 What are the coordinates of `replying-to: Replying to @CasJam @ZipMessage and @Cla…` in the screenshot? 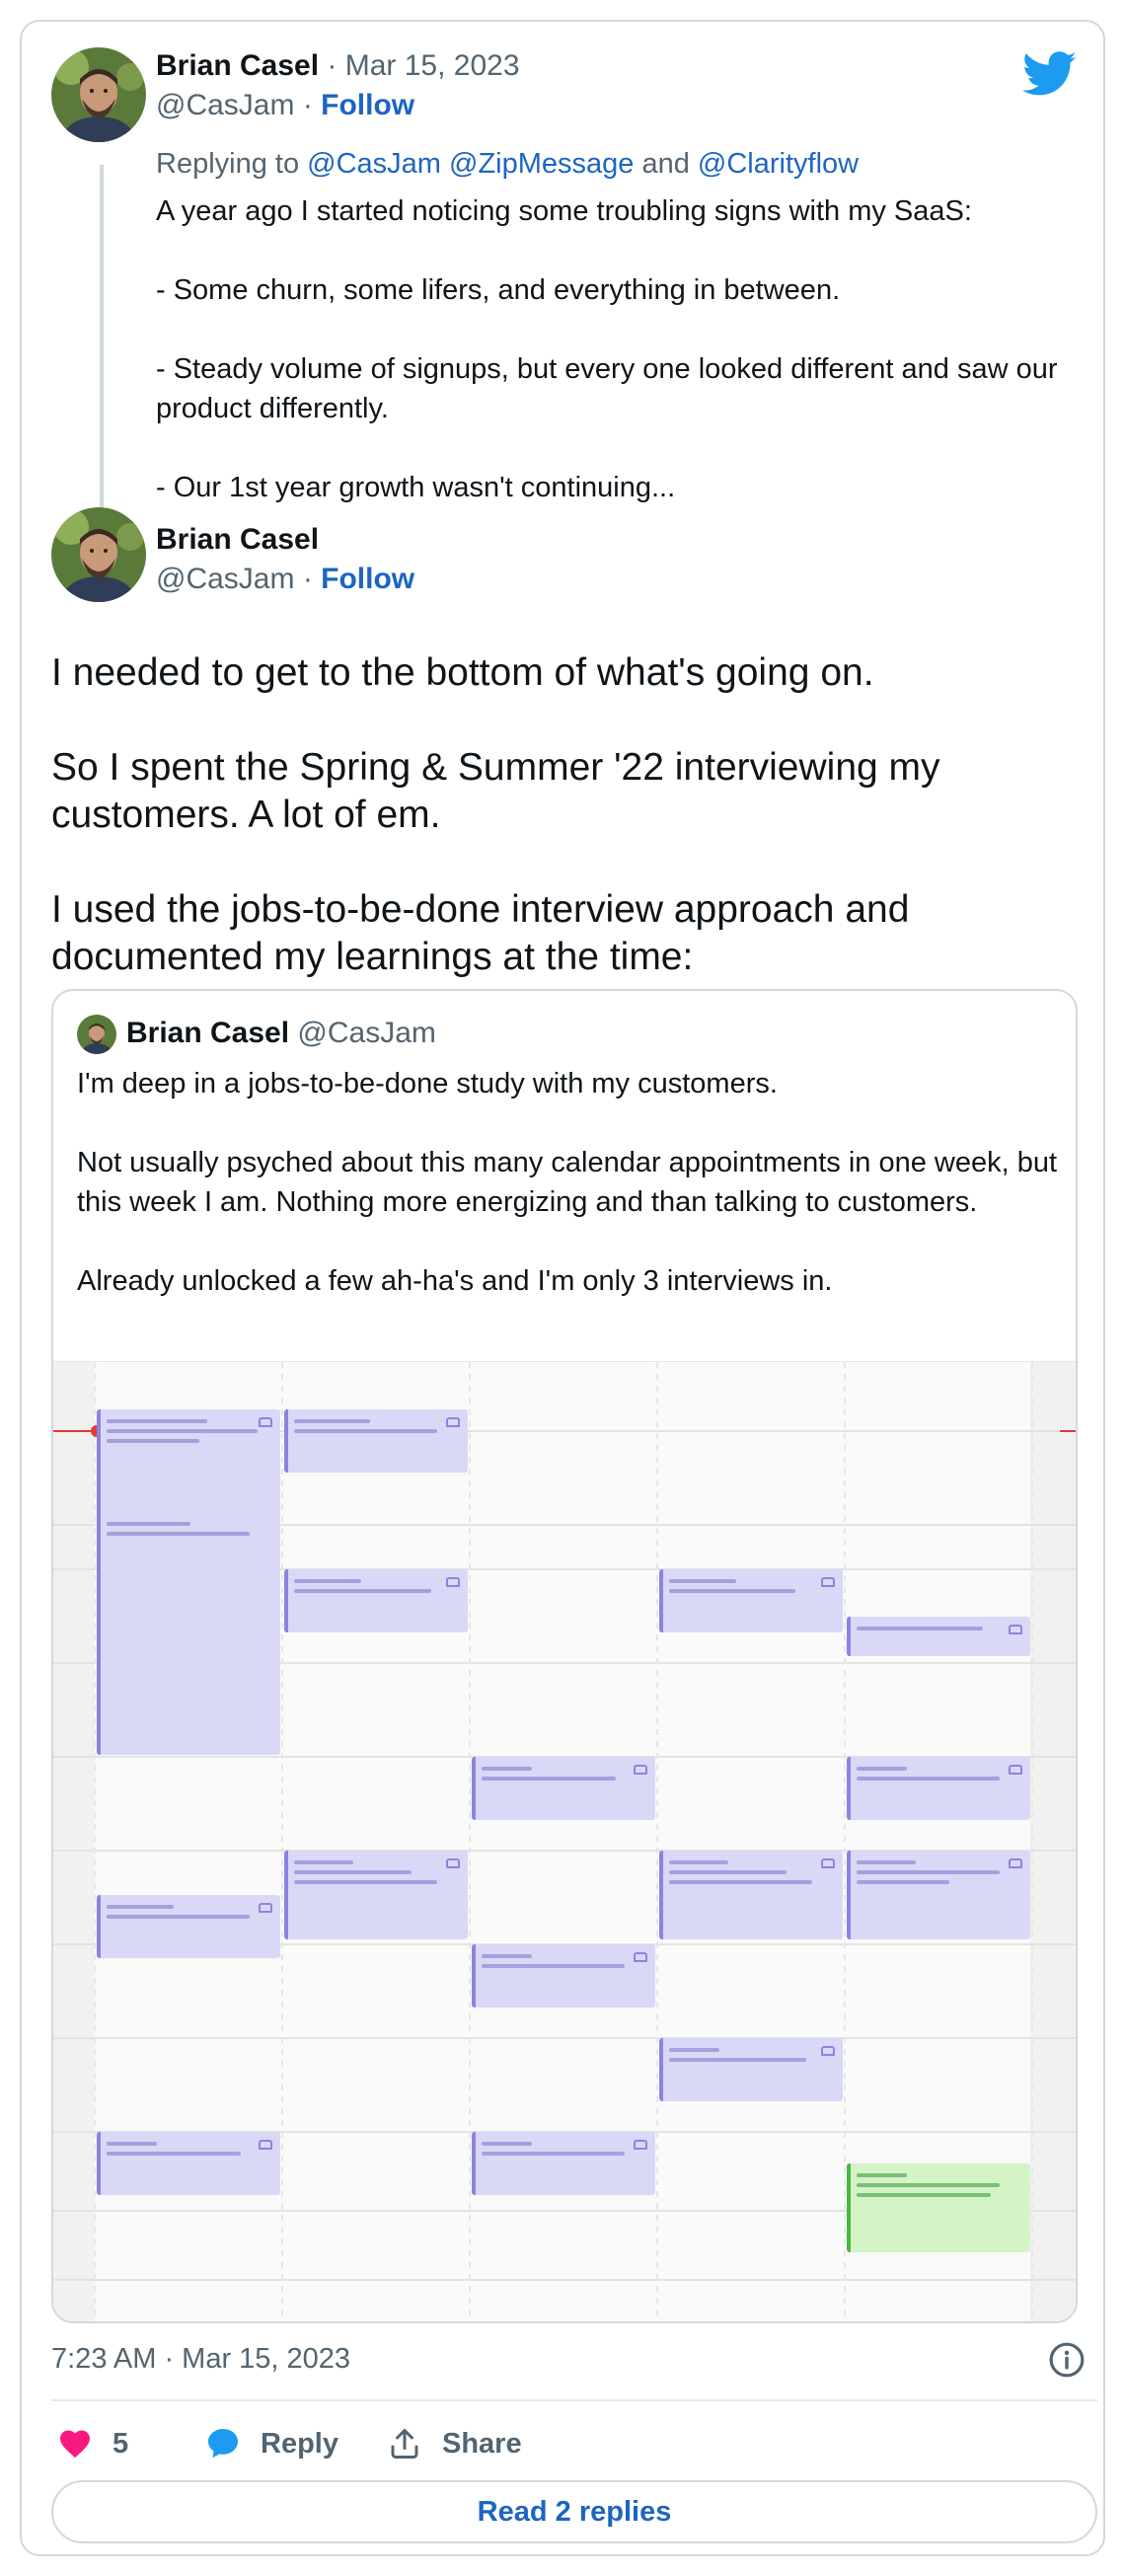 It's located at (508, 164).